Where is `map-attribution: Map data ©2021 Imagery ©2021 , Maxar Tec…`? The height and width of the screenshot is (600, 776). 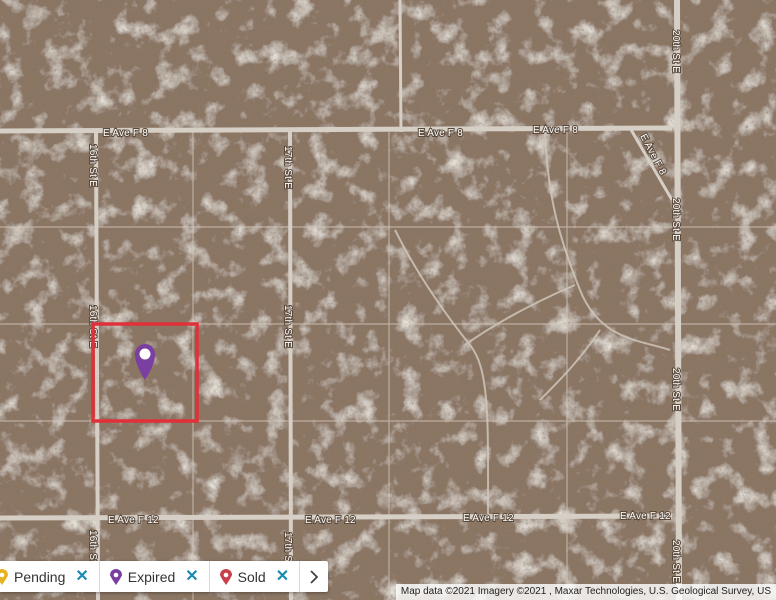 map-attribution: Map data ©2021 Imagery ©2021 , Maxar Tec… is located at coordinates (585, 592).